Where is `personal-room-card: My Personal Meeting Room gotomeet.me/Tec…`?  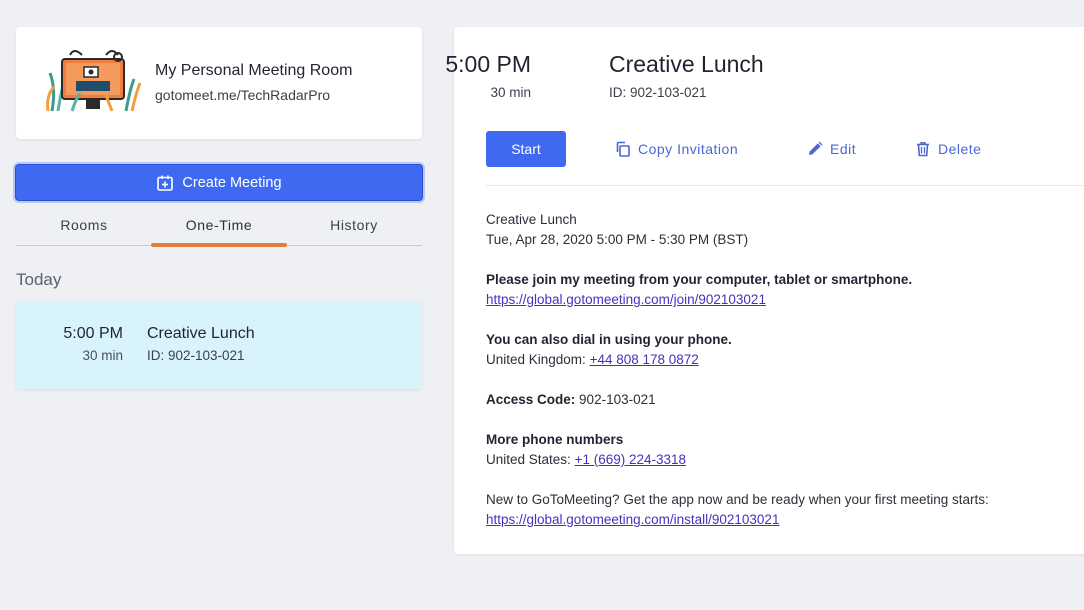 personal-room-card: My Personal Meeting Room gotomeet.me/Tec… is located at coordinates (219, 83).